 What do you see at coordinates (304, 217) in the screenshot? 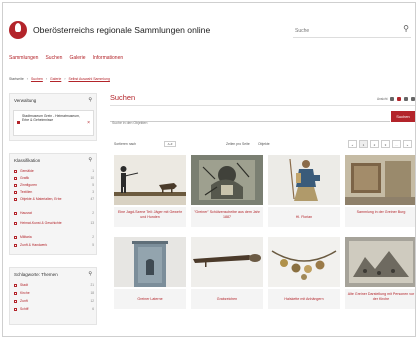
I see `object-caption: Hl. Florian` at bounding box center [304, 217].